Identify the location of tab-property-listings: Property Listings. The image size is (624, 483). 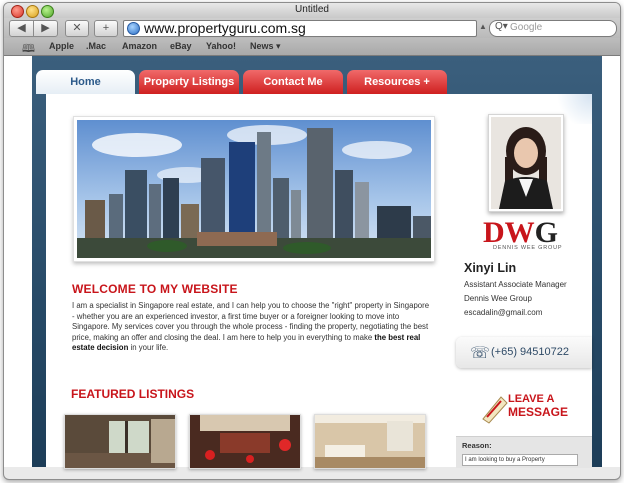
(189, 82).